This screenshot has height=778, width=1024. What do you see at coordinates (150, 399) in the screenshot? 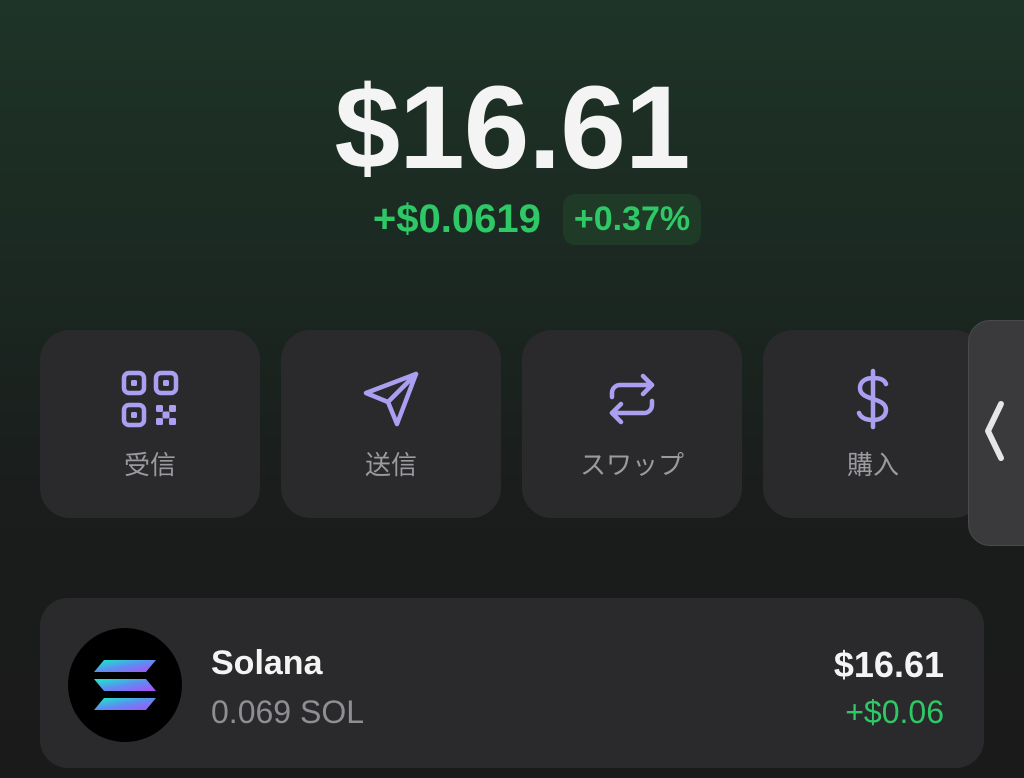
I see `qr-code-icon` at bounding box center [150, 399].